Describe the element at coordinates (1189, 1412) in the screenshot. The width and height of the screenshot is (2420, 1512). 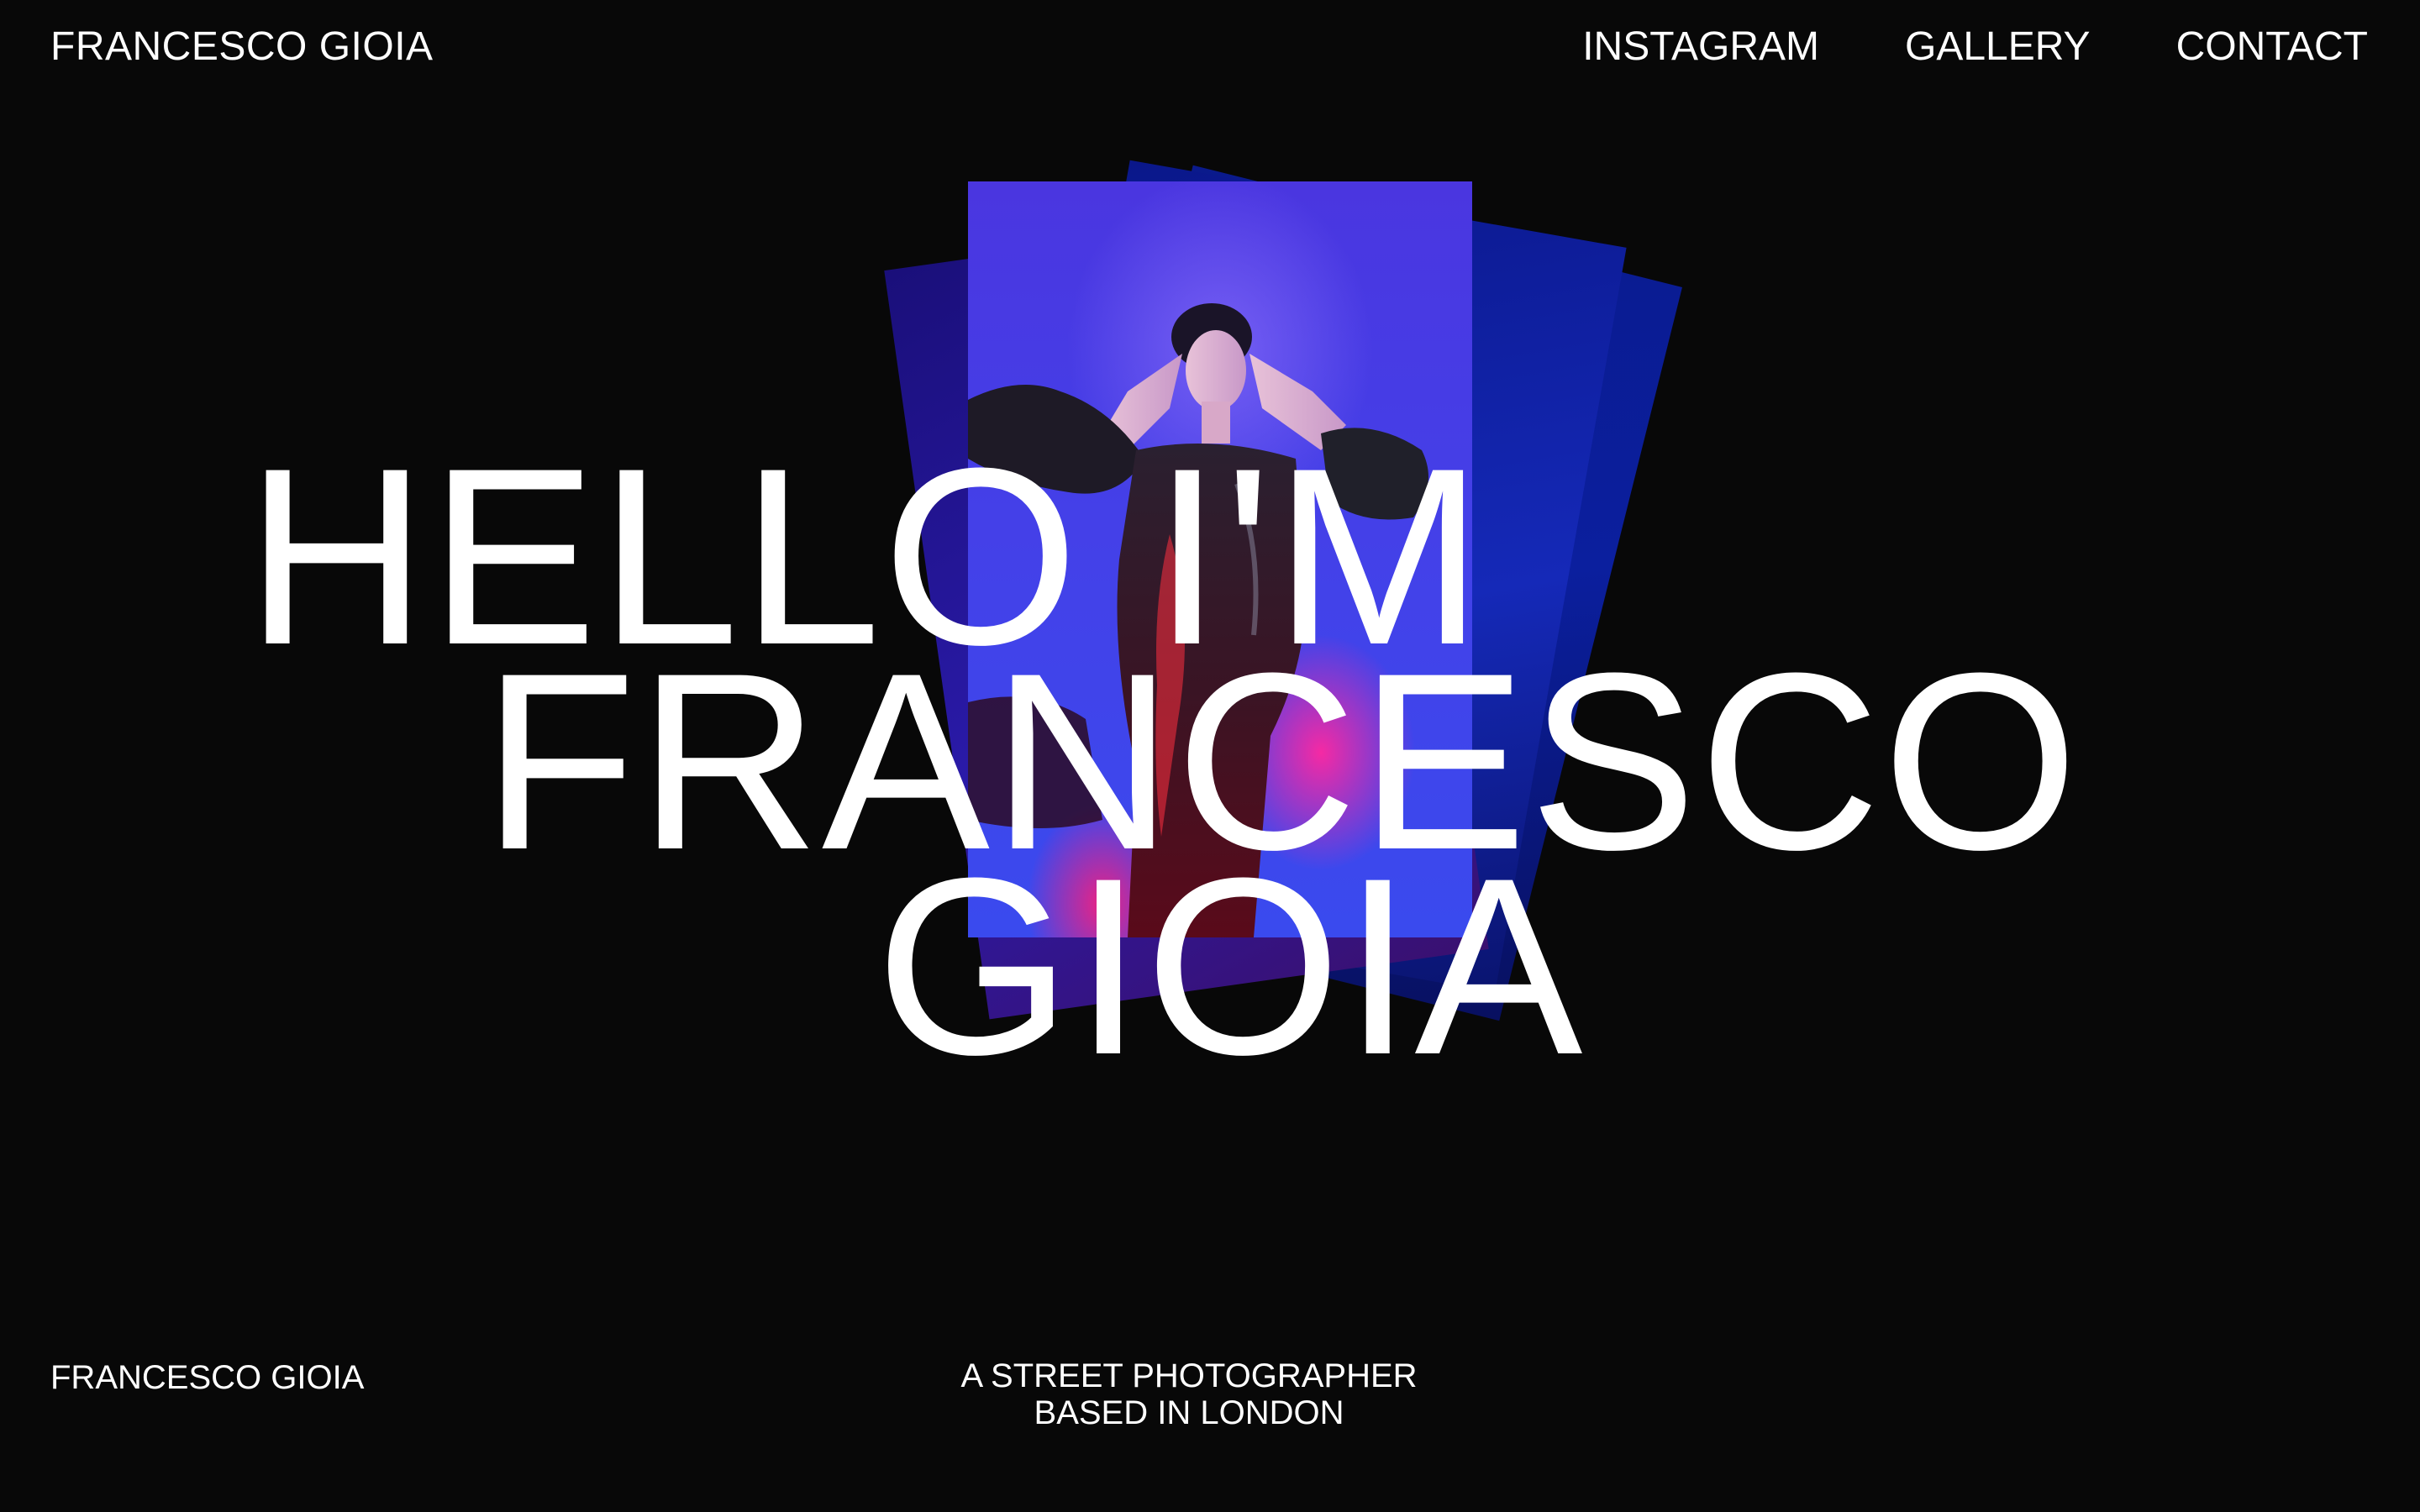
I see `tagline-line: BASED IN LONDON` at that location.